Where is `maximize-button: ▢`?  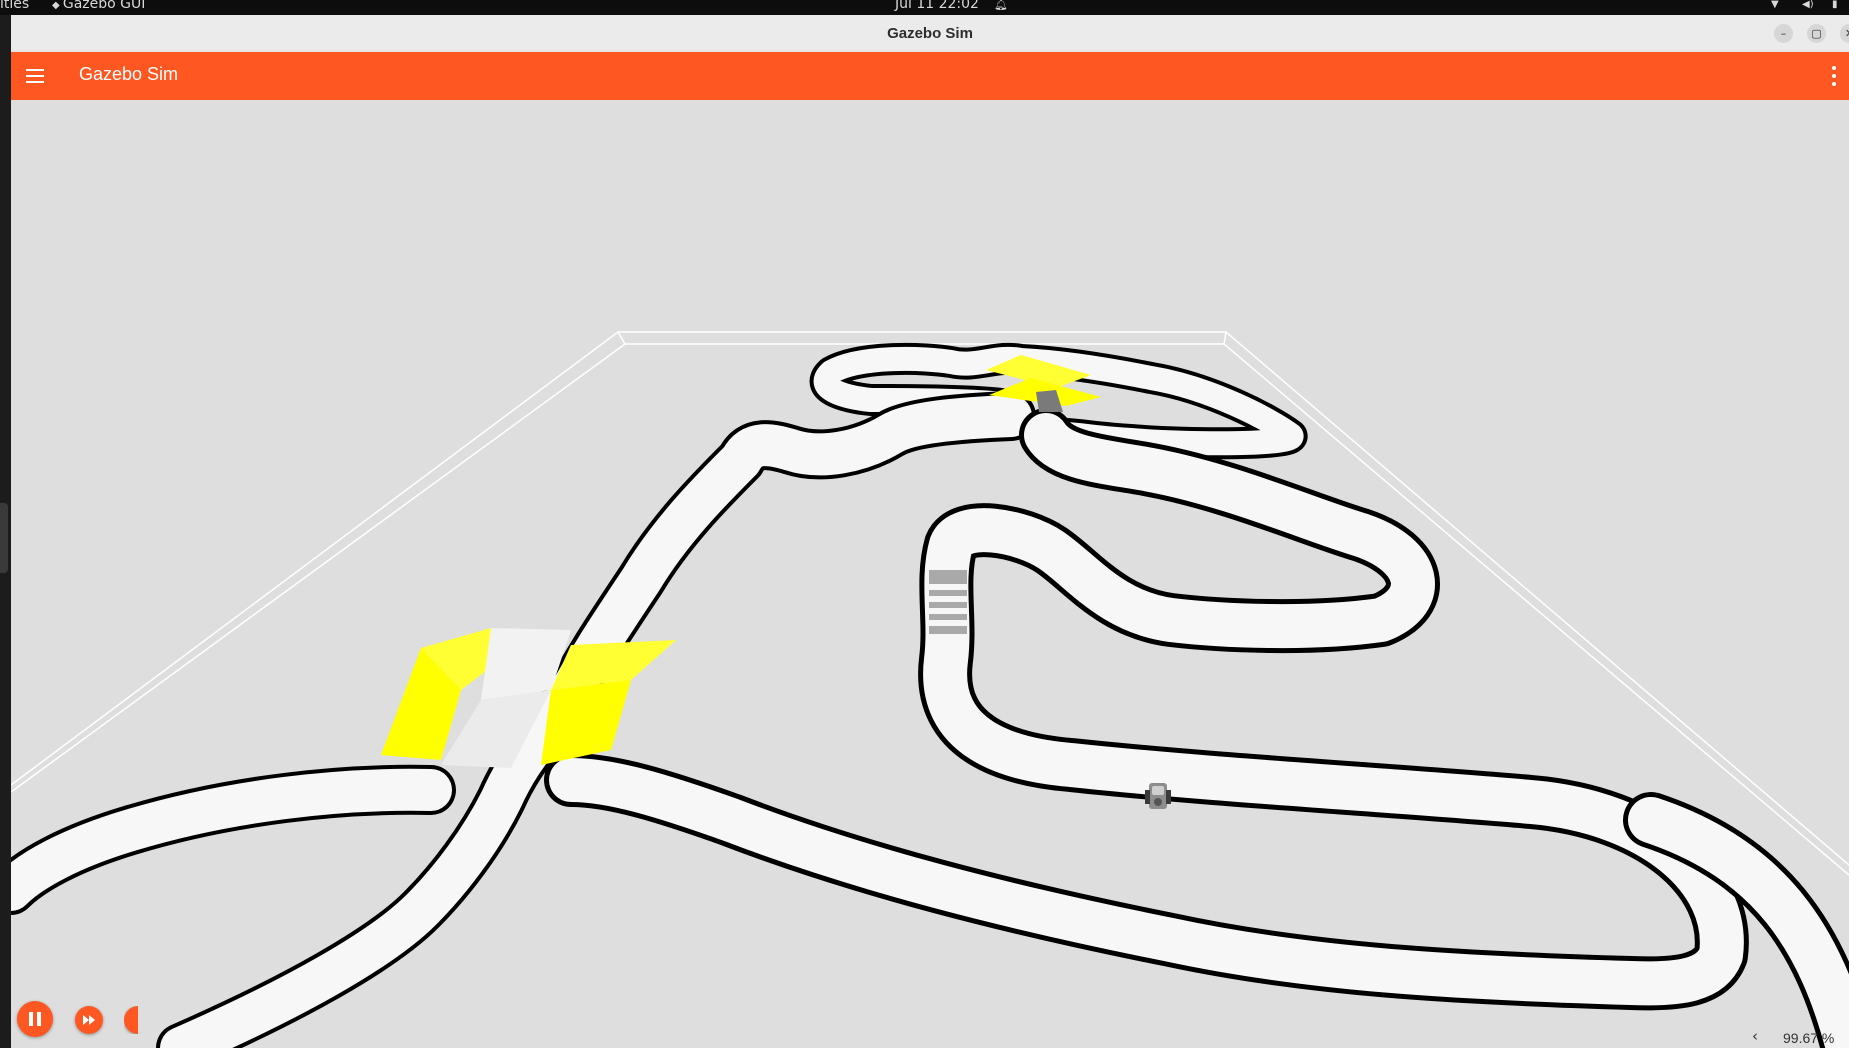
maximize-button: ▢ is located at coordinates (1816, 33).